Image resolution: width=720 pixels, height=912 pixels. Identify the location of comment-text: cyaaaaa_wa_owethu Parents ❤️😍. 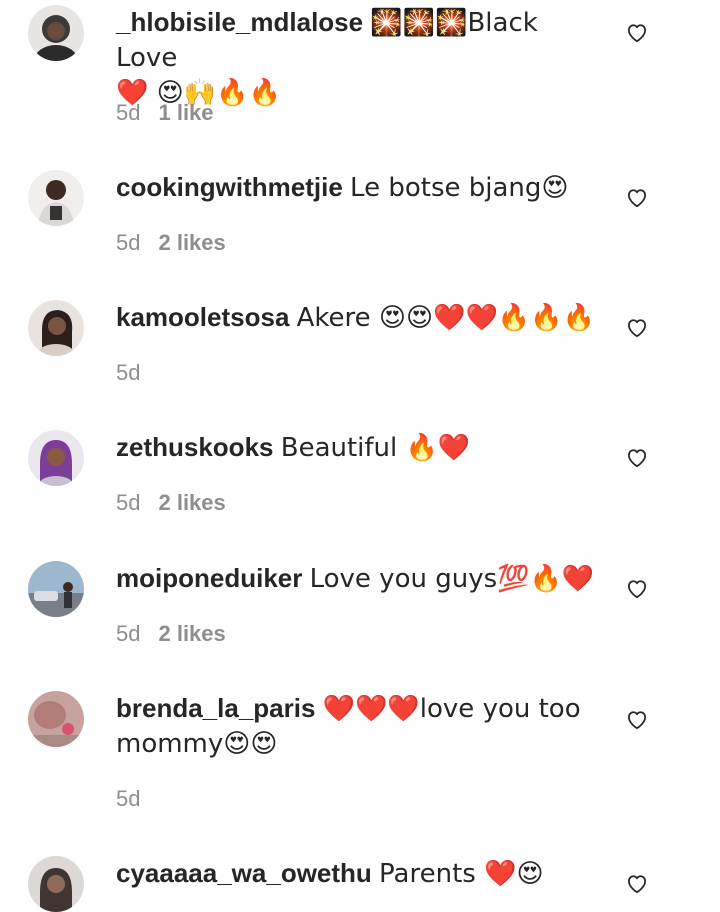
(356, 873).